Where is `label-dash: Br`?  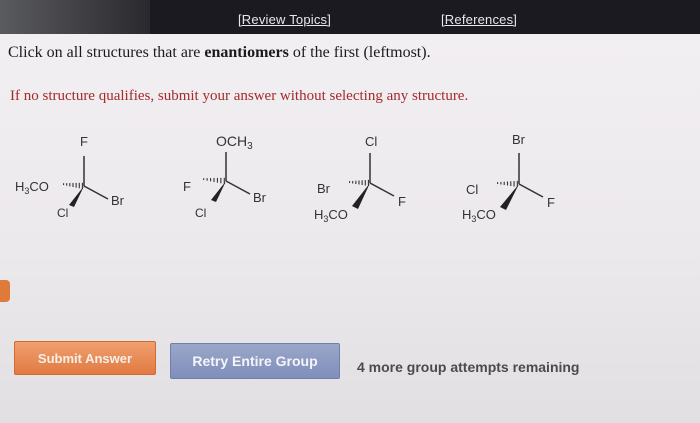
label-dash: Br is located at coordinates (324, 188).